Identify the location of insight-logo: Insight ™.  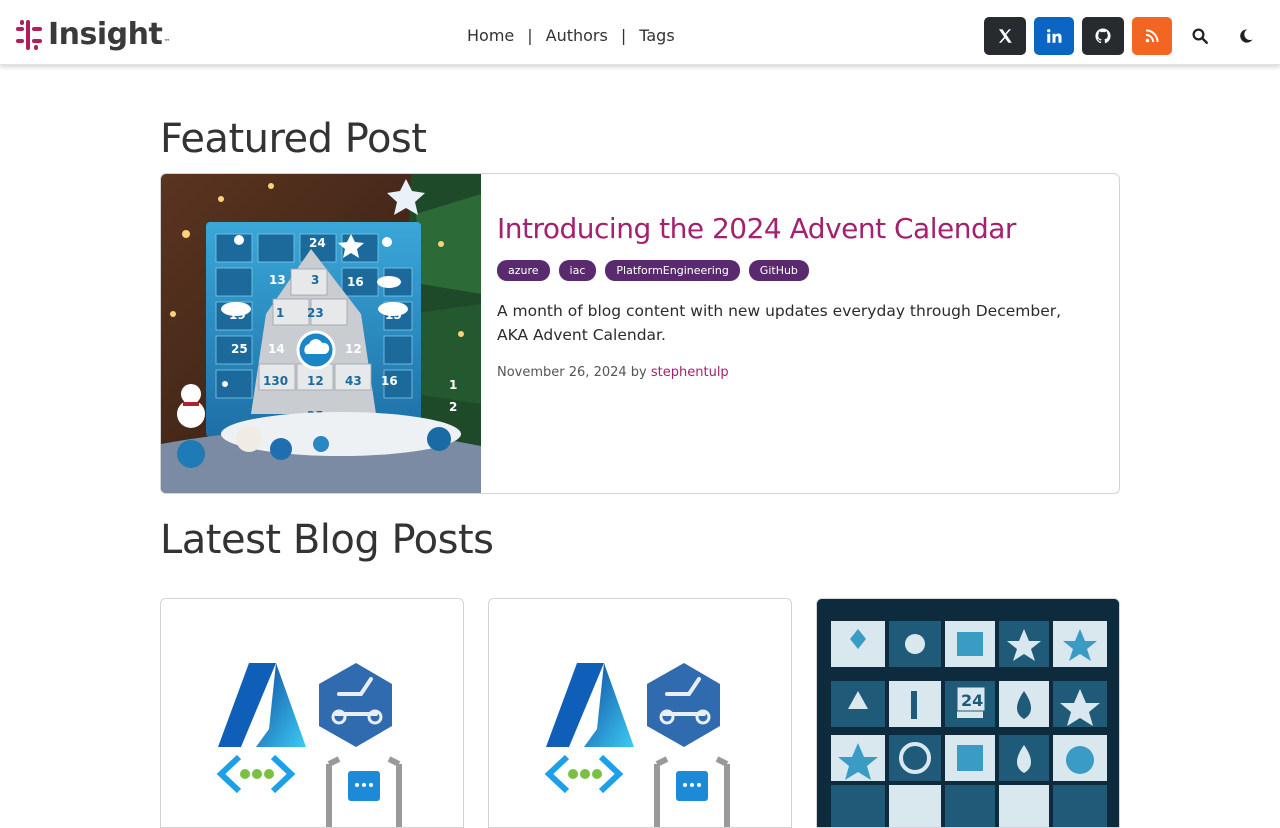
(93, 35).